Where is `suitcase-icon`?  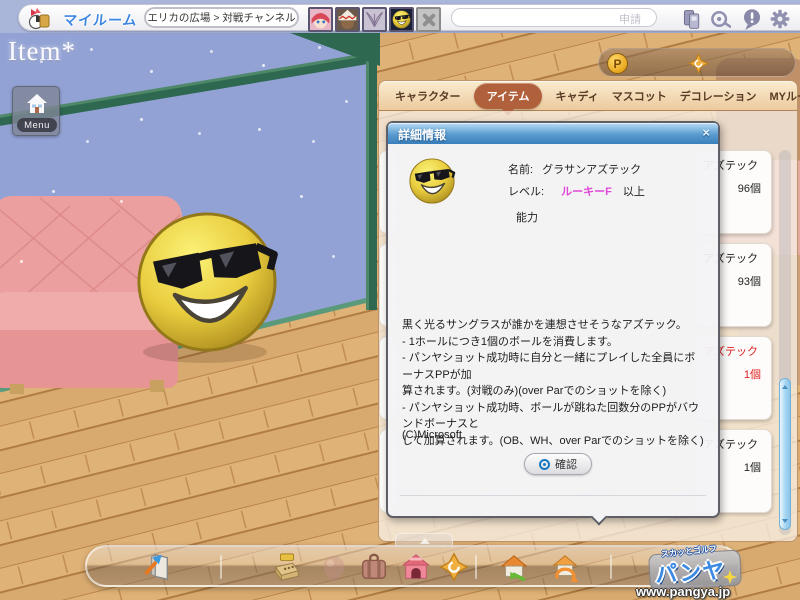 suitcase-icon is located at coordinates (374, 567).